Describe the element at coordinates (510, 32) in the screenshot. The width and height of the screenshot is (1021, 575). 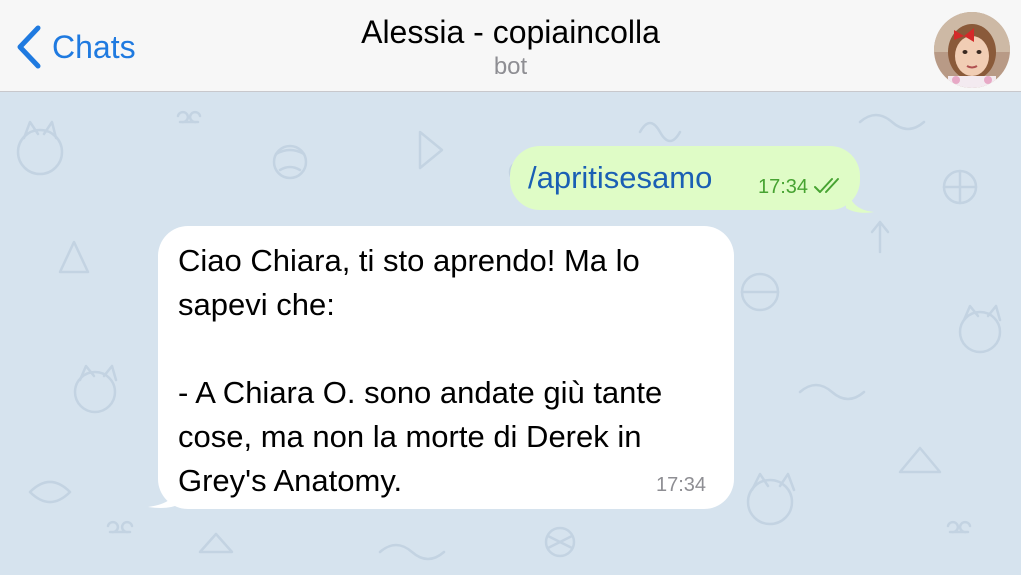
I see `chat-title: Alessia - copiaincolla` at that location.